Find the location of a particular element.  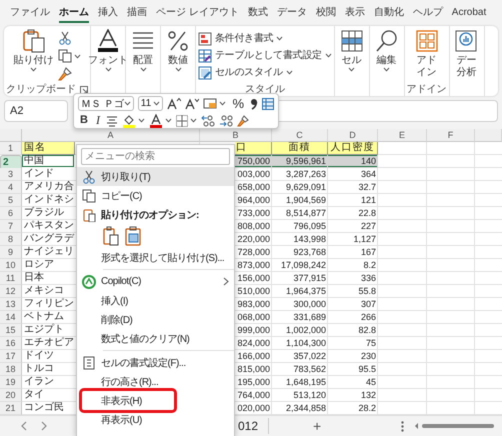

table-cell-text: インドネシ is located at coordinates (49, 200).